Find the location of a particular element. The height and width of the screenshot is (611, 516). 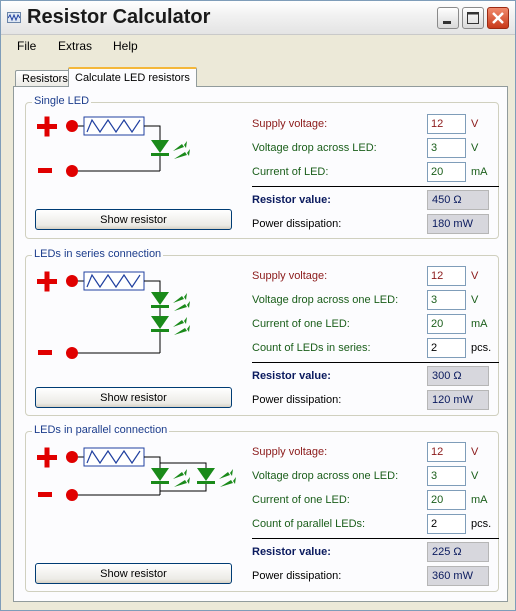

row-resistor: Resistor value: 450 Ω is located at coordinates (376, 200).